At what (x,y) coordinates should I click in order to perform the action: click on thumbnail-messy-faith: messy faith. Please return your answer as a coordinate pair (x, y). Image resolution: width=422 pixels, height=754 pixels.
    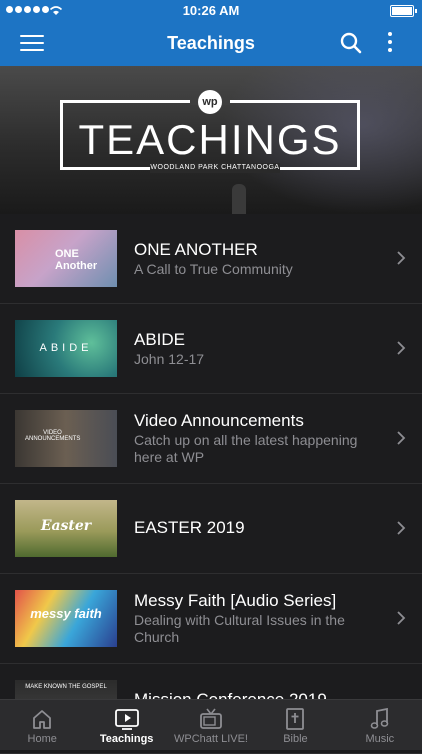
    Looking at the image, I should click on (66, 618).